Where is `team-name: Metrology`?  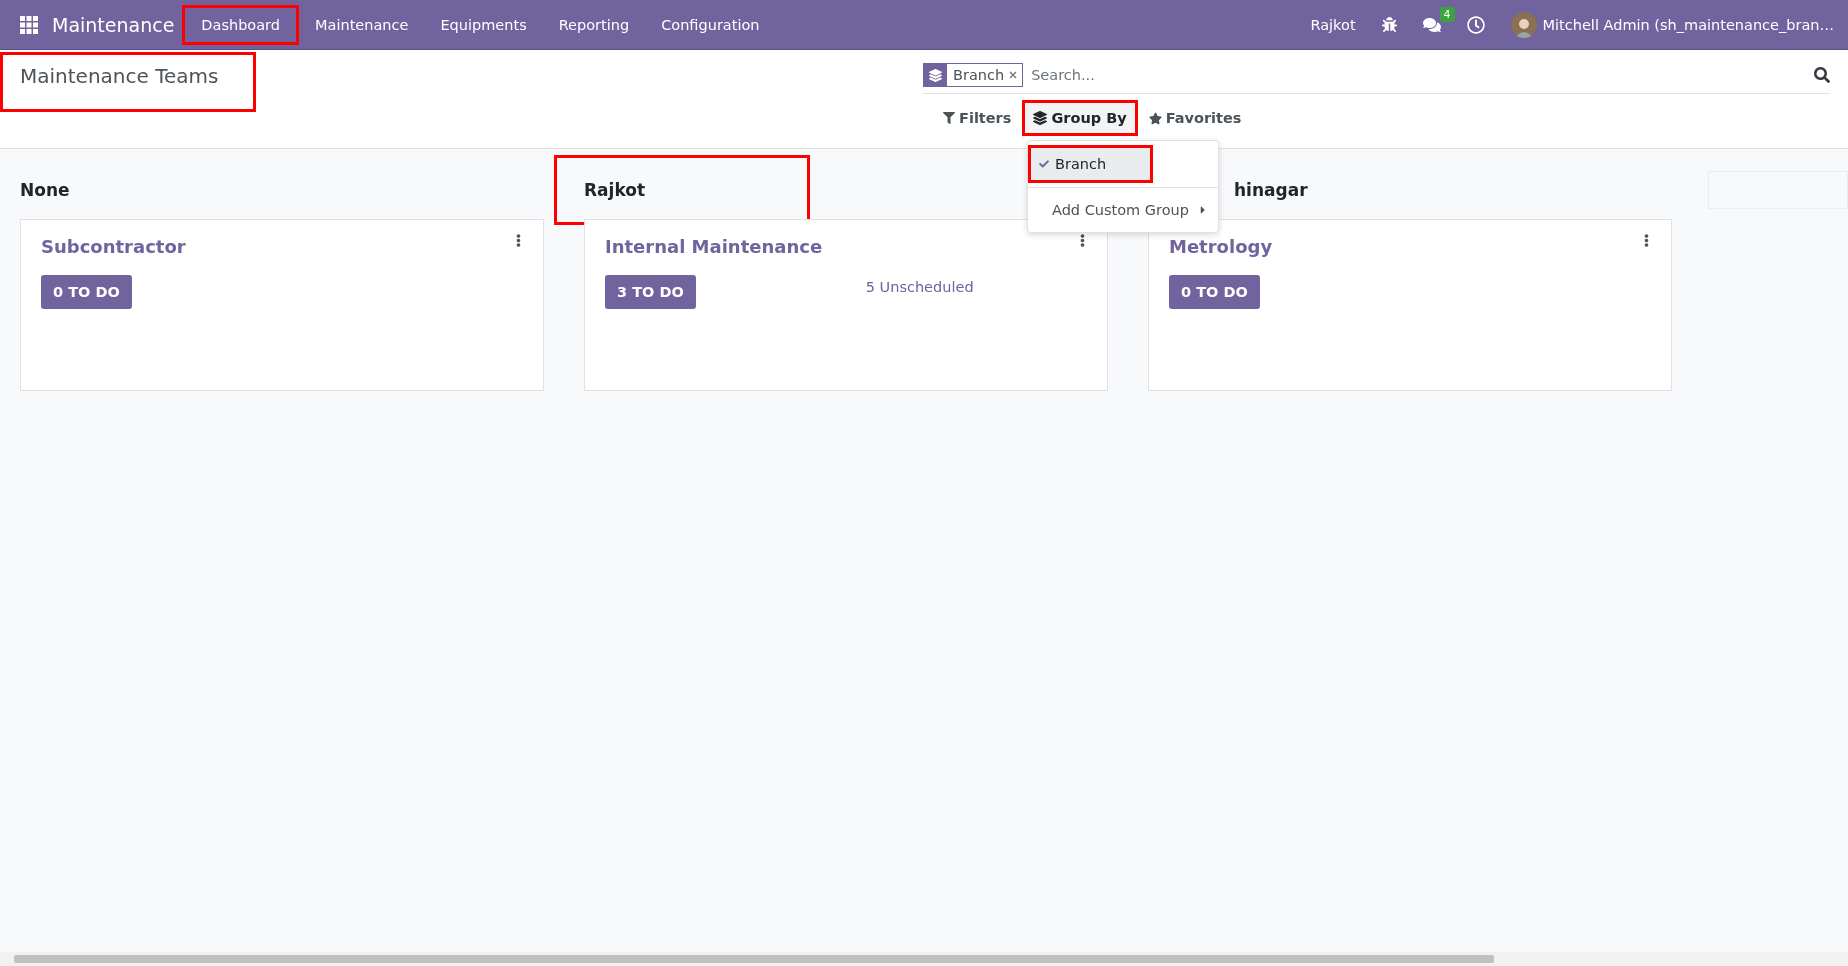 team-name: Metrology is located at coordinates (1221, 246).